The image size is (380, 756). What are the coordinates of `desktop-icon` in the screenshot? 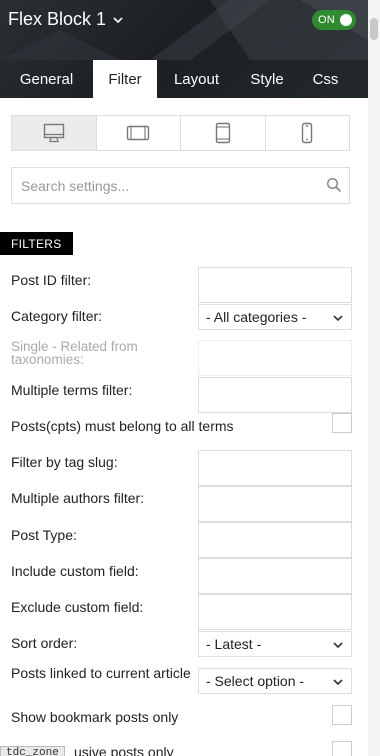 It's located at (53, 133).